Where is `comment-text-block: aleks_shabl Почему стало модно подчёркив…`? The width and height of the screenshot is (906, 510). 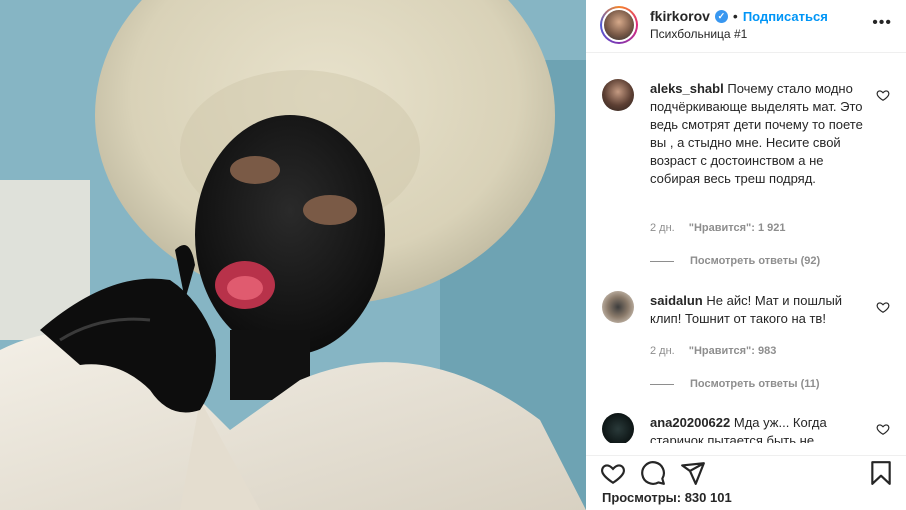
comment-text-block: aleks_shabl Почему стало модно подчёркив… is located at coordinates (757, 134).